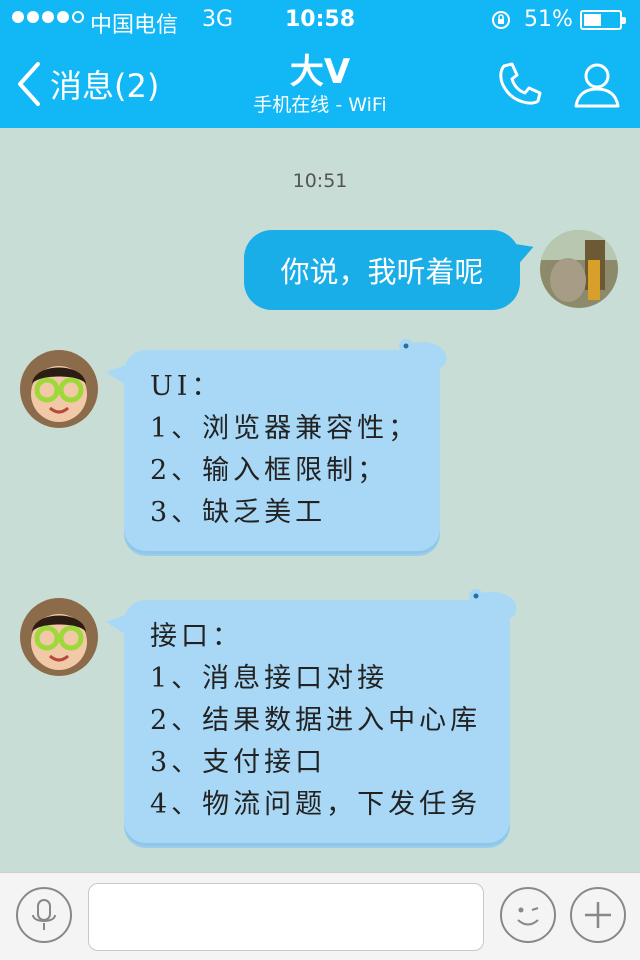 This screenshot has height=960, width=640. I want to click on microphone-icon, so click(44, 914).